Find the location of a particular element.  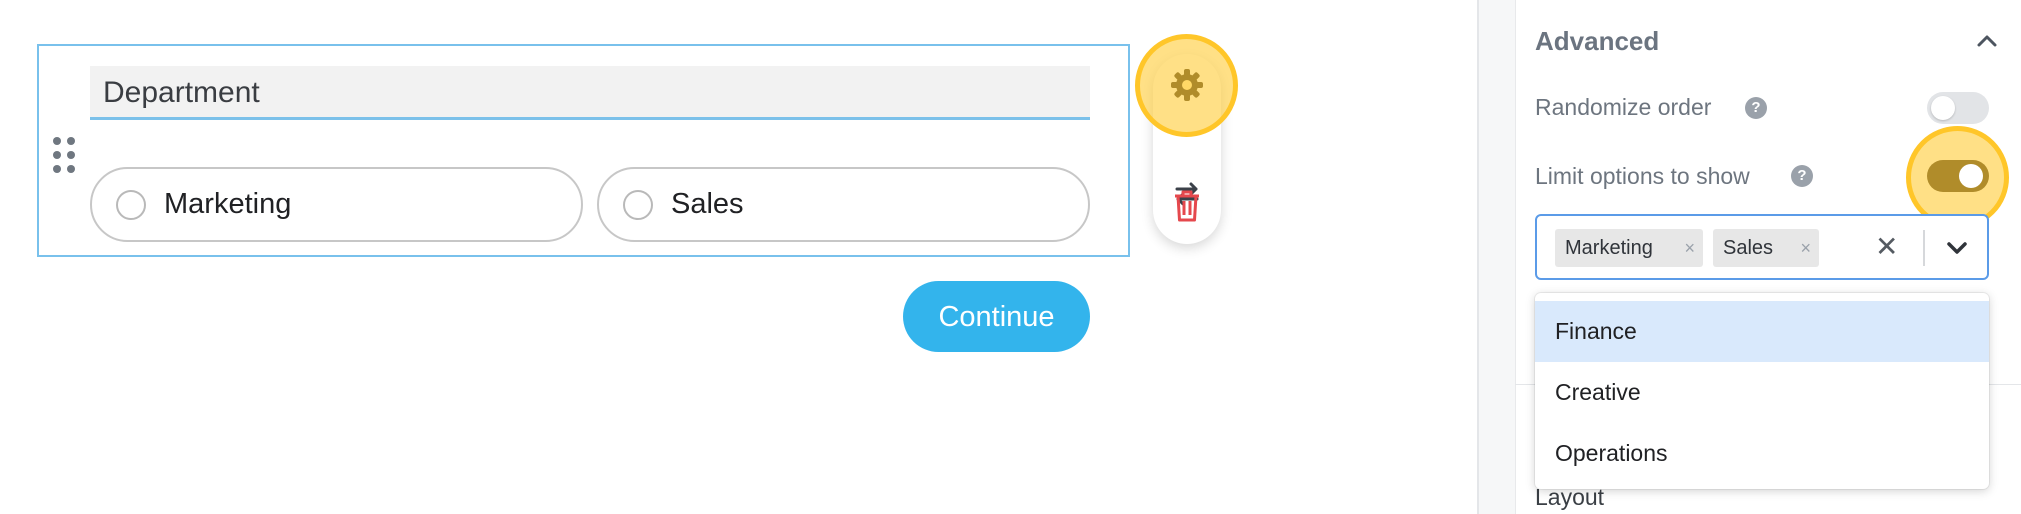

limit-options-label: Limit options to show is located at coordinates (1642, 176).